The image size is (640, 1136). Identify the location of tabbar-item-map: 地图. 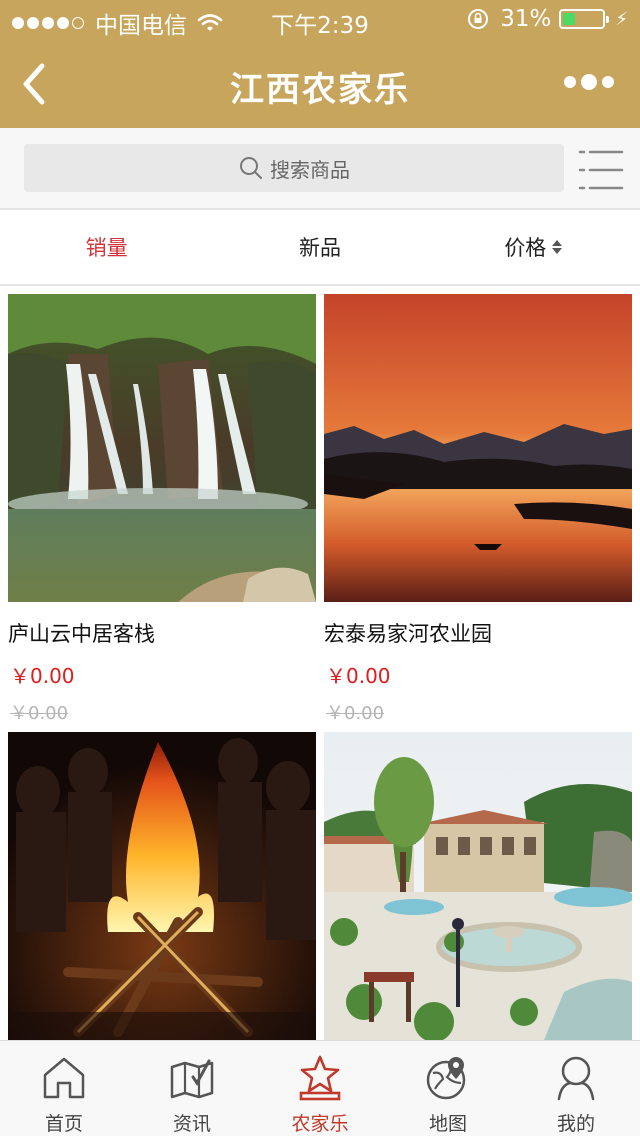
(448, 1088).